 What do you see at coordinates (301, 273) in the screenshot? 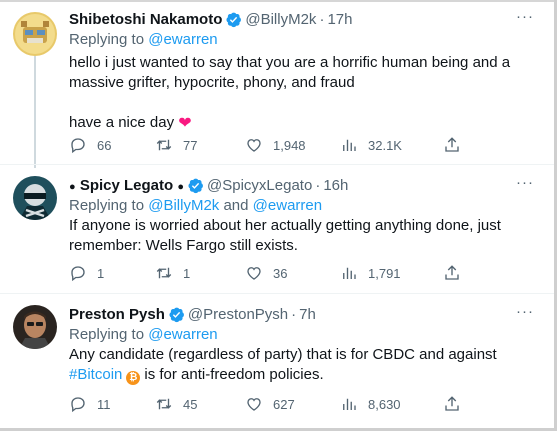
I see `tweet-actions: 1 1 36 1,791` at bounding box center [301, 273].